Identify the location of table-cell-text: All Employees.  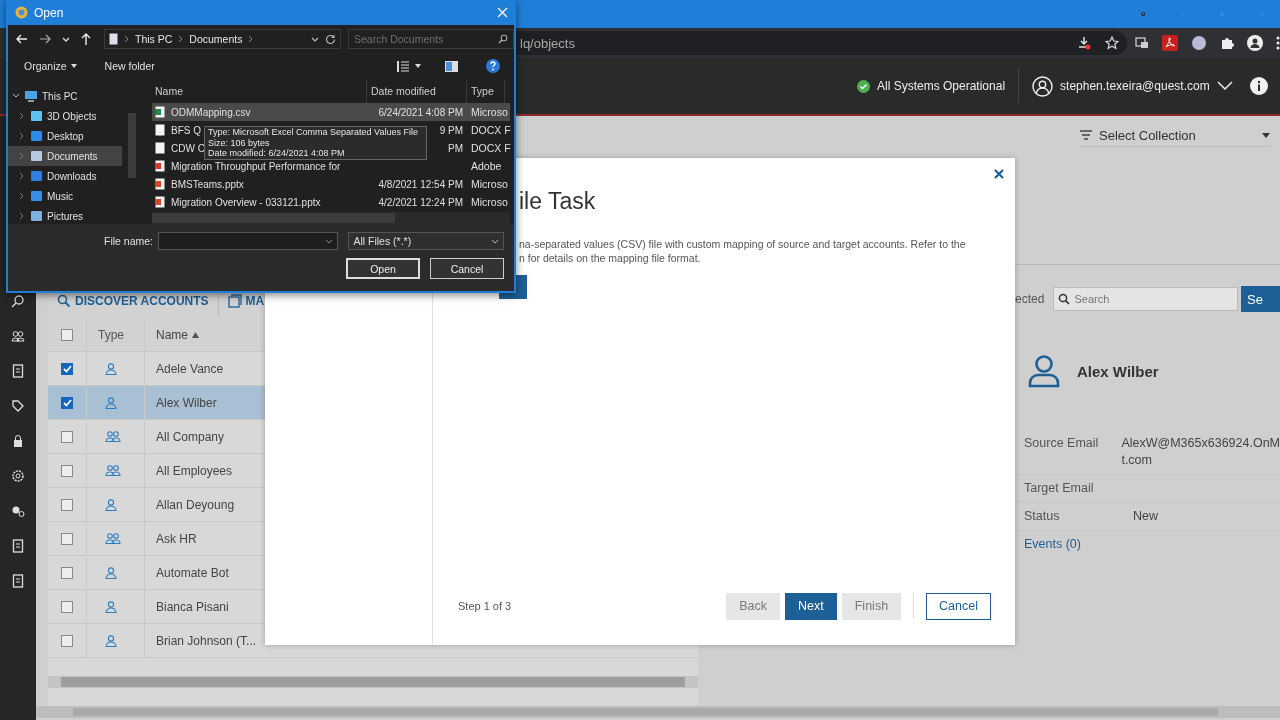
(194, 470).